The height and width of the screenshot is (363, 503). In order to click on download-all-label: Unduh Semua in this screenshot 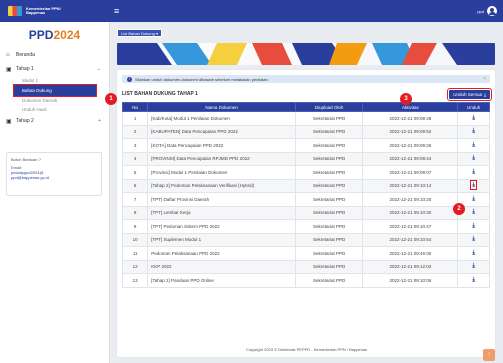, I will do `click(467, 94)`.